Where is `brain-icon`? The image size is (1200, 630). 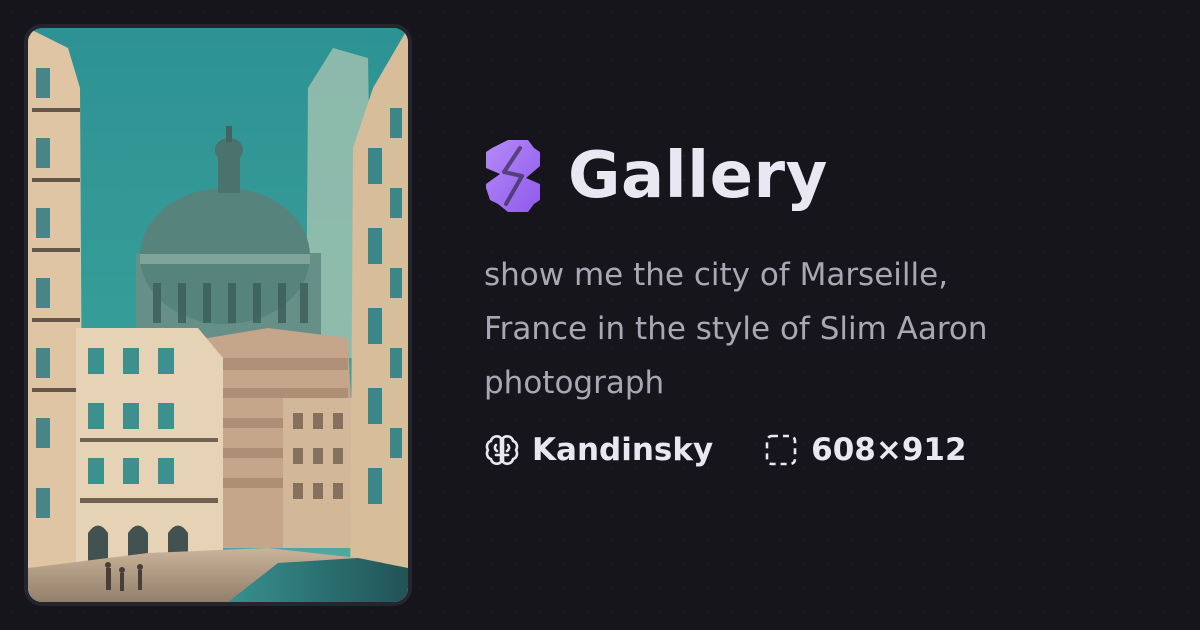 brain-icon is located at coordinates (502, 450).